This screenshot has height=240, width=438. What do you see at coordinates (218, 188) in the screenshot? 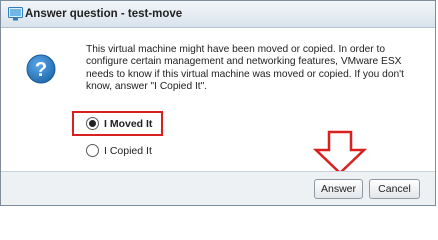
I see `button-bar: Answer Cancel` at bounding box center [218, 188].